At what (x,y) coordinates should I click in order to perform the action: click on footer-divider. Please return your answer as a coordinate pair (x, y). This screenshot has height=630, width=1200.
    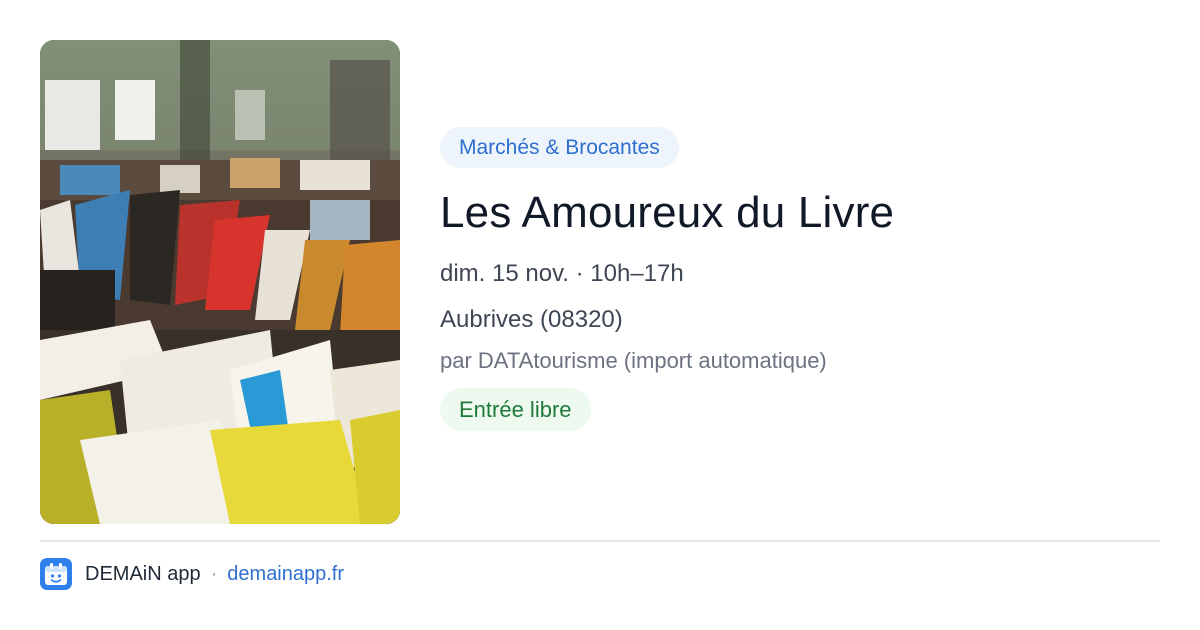
    Looking at the image, I should click on (600, 541).